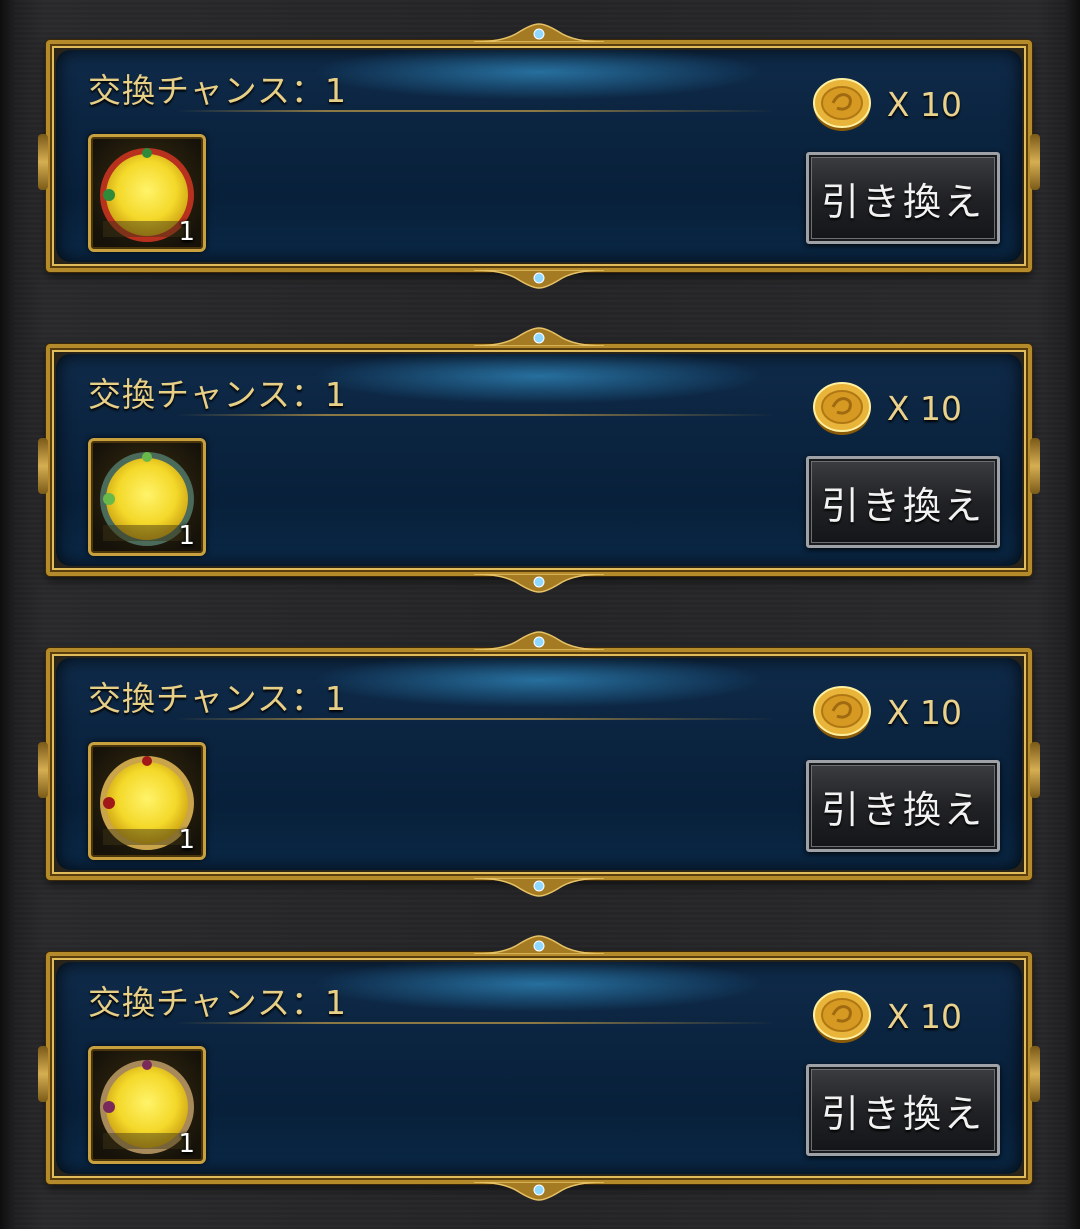 The width and height of the screenshot is (1080, 1229). Describe the element at coordinates (1073, 614) in the screenshot. I see `right-rail` at that location.